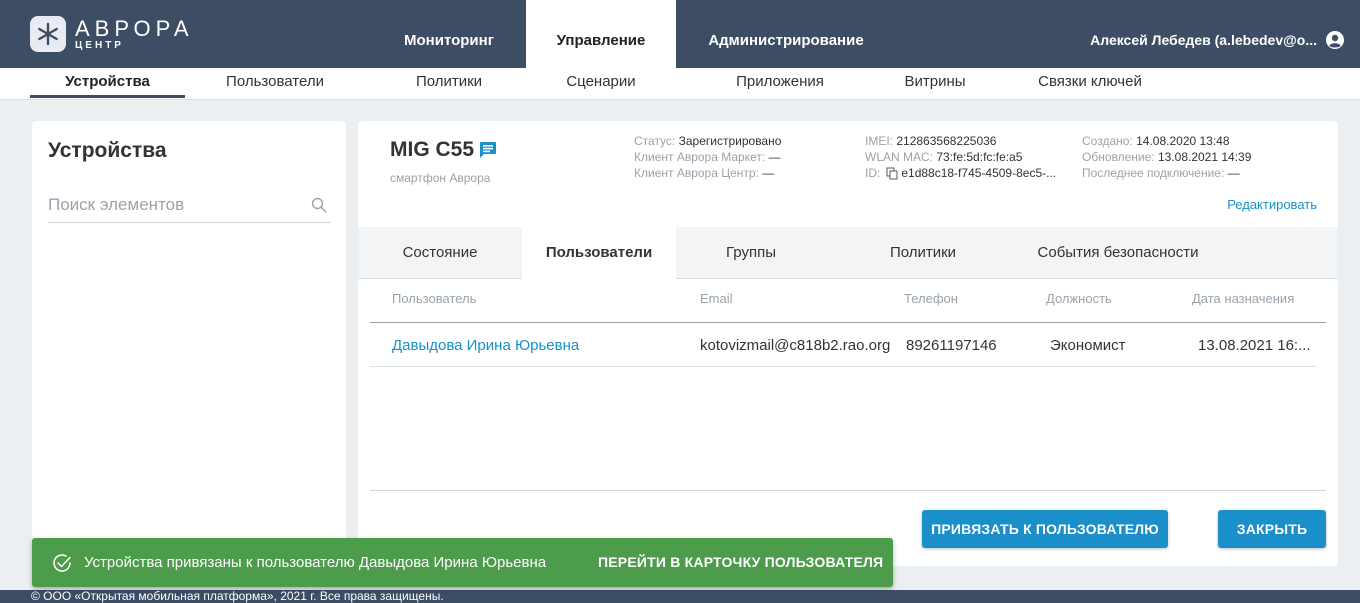  Describe the element at coordinates (935, 81) in the screenshot. I see `subnav-showcases: Витрины` at that location.